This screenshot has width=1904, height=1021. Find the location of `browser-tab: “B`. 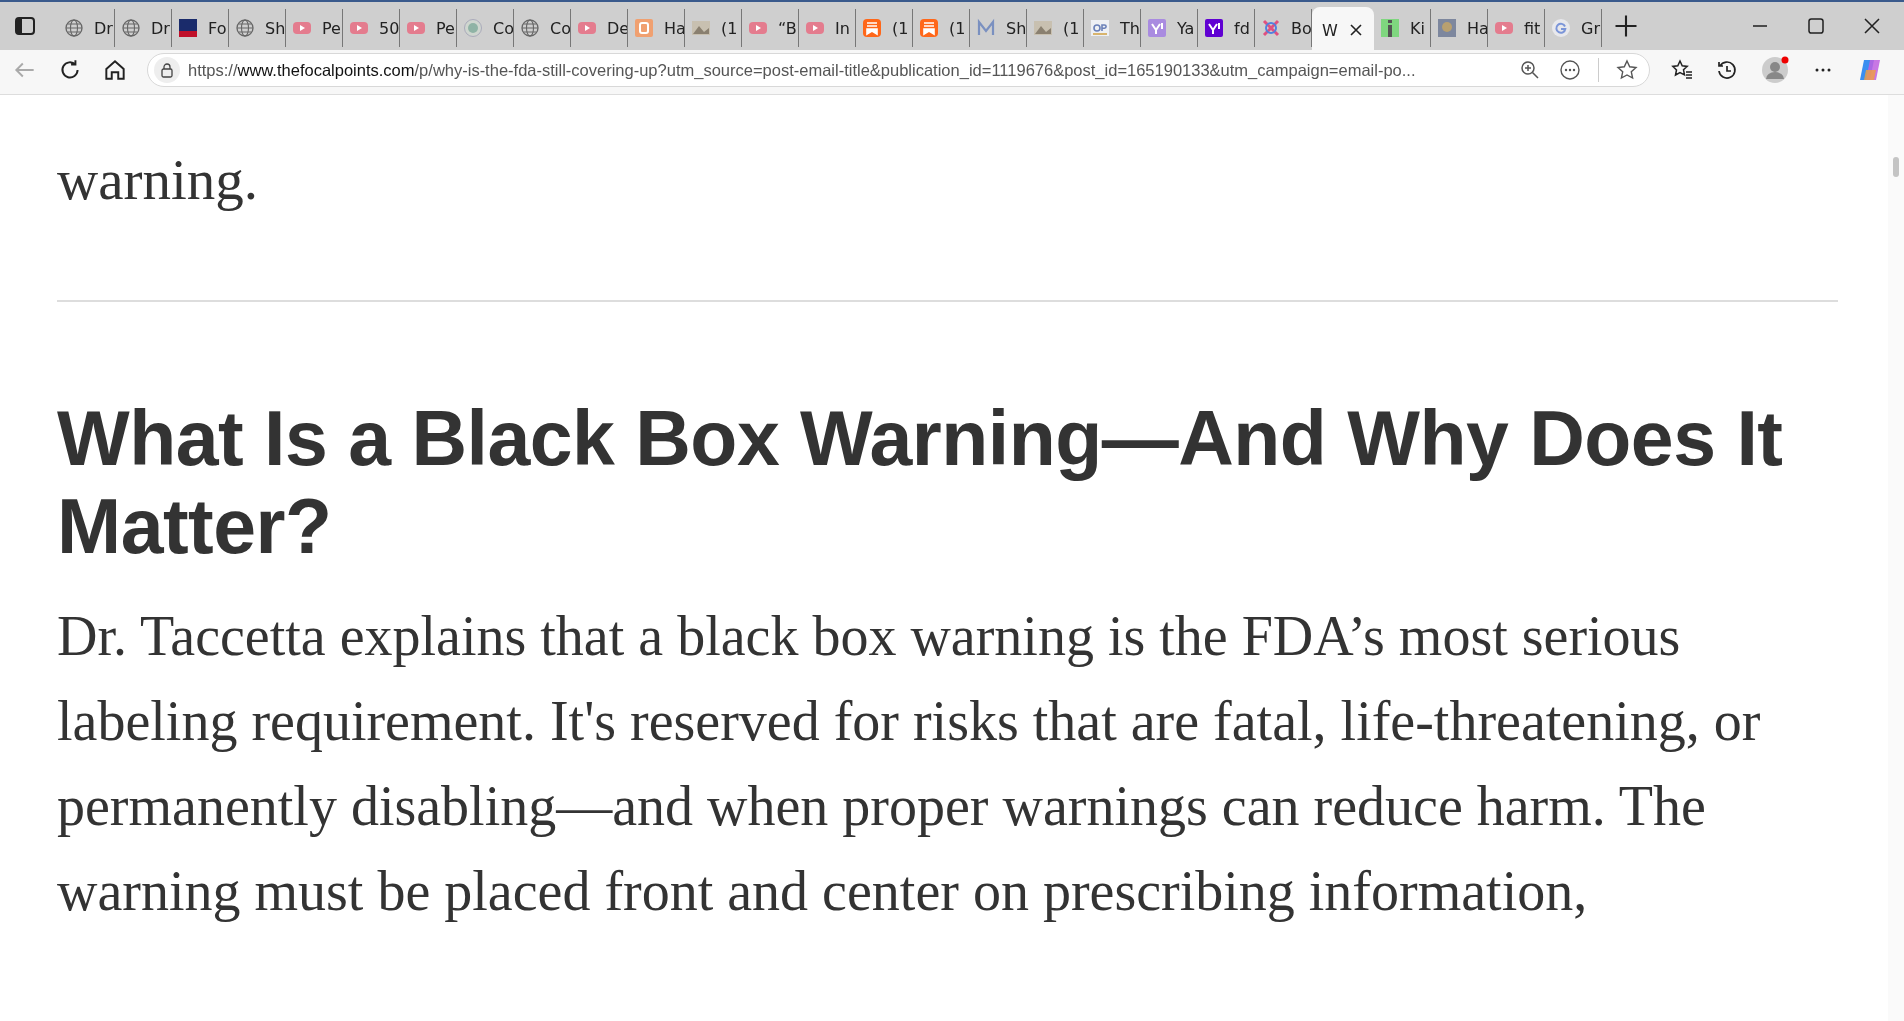

browser-tab: “B is located at coordinates (770, 28).